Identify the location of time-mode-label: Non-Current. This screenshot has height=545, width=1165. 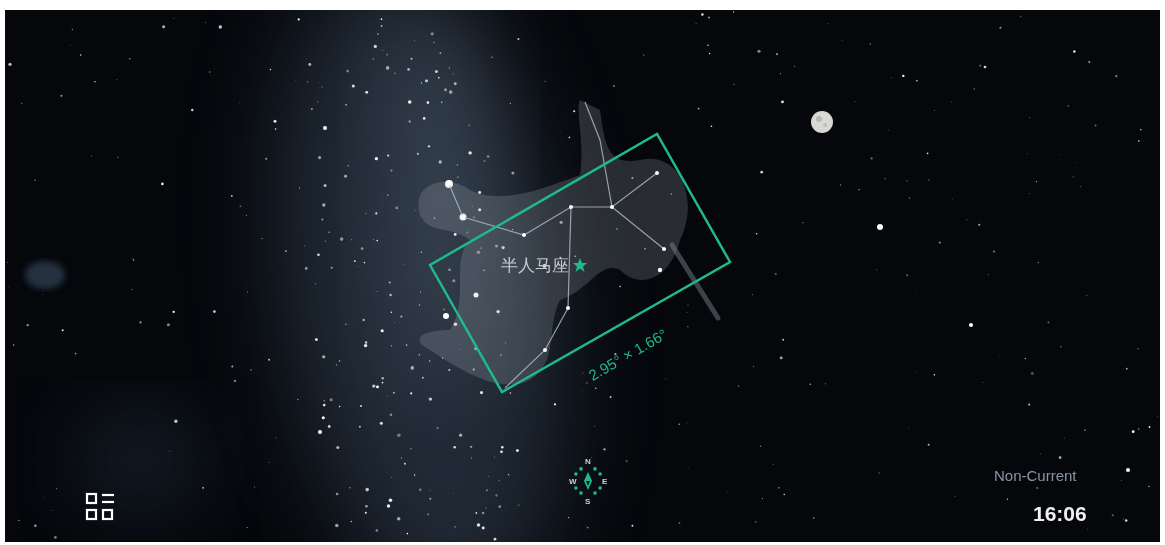
(1035, 475).